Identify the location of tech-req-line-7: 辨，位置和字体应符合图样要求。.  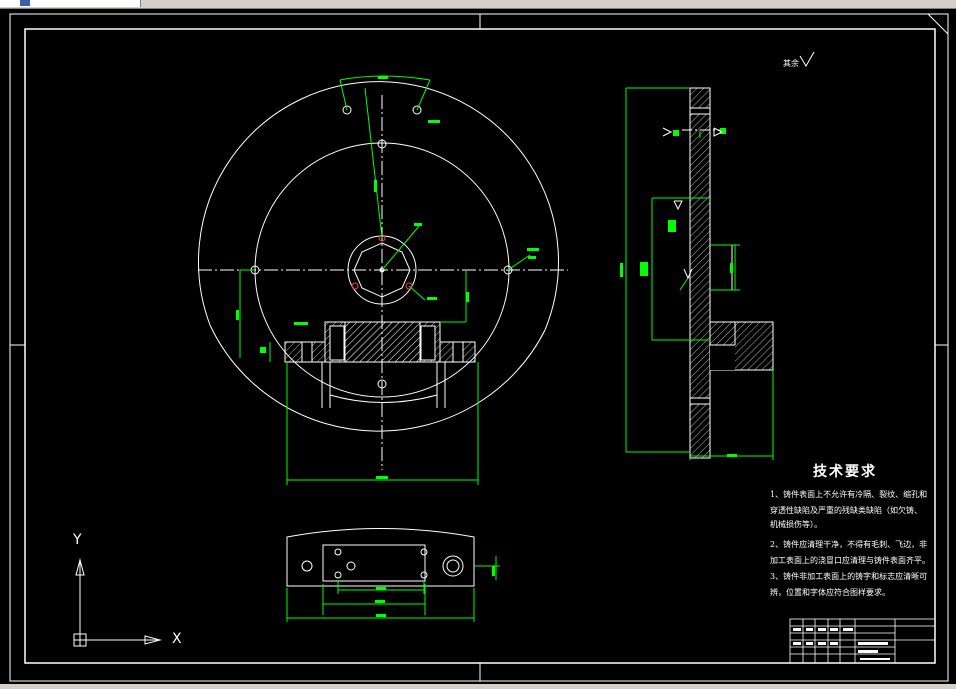
(830, 592).